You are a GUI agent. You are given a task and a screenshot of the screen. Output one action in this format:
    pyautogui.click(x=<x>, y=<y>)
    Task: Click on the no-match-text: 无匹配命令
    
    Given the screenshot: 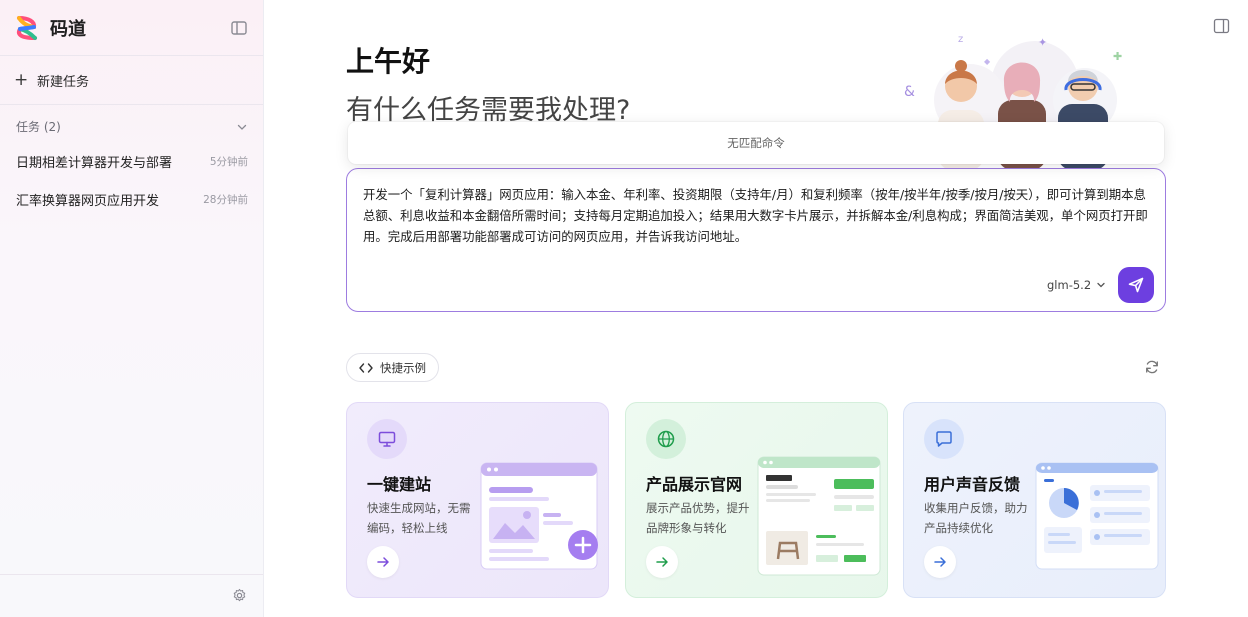 What is the action you would take?
    pyautogui.click(x=756, y=143)
    